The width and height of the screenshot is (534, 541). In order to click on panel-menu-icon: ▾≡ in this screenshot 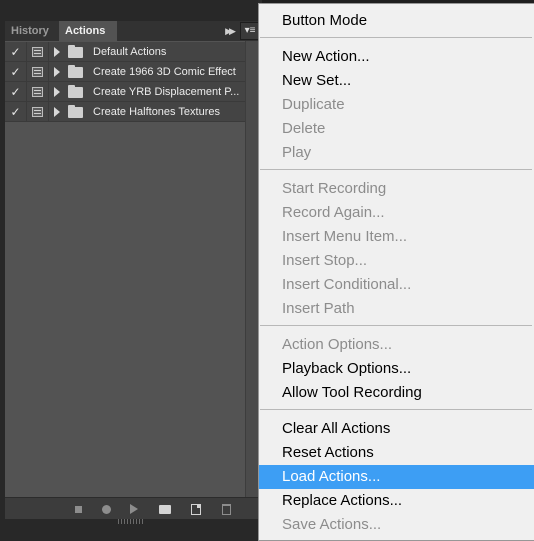, I will do `click(250, 31)`.